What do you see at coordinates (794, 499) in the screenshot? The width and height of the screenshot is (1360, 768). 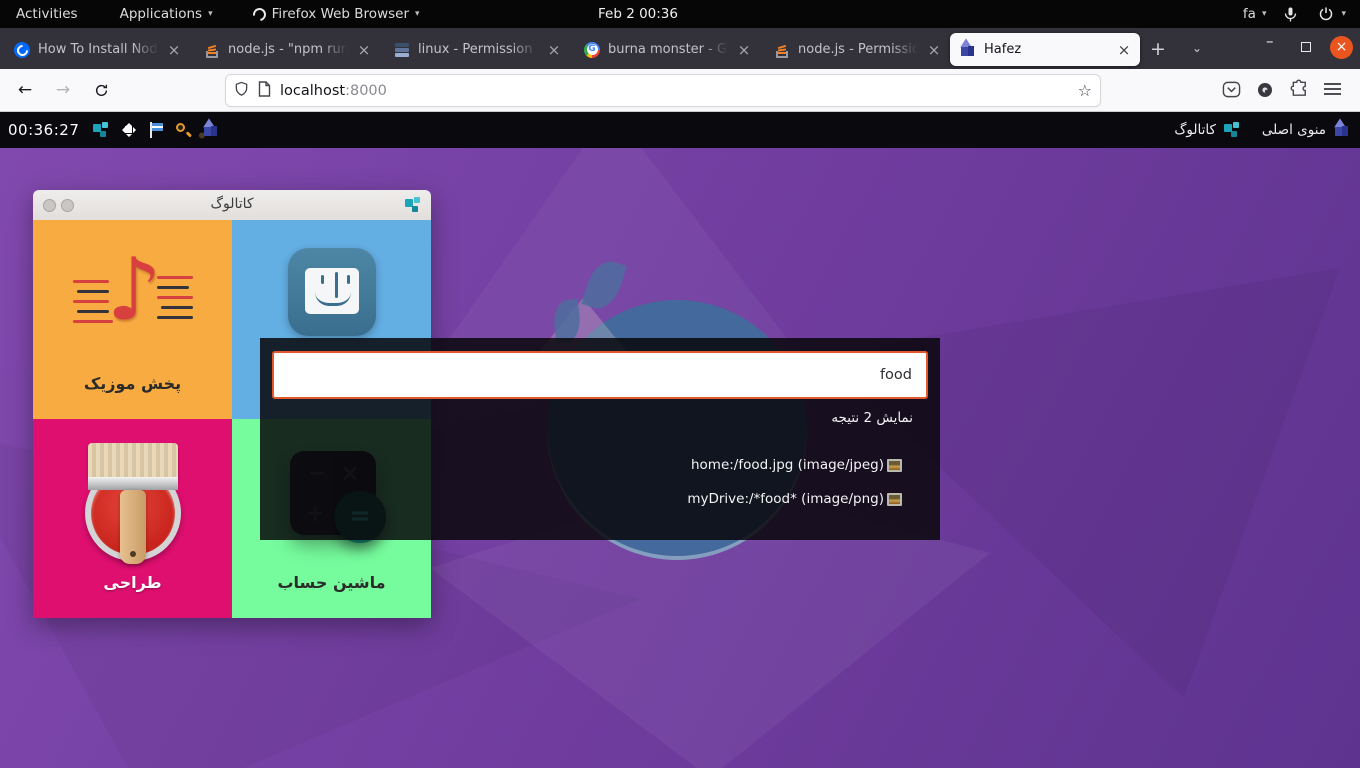 I see `search-result-item: myDrive:/*food* (image/png)` at bounding box center [794, 499].